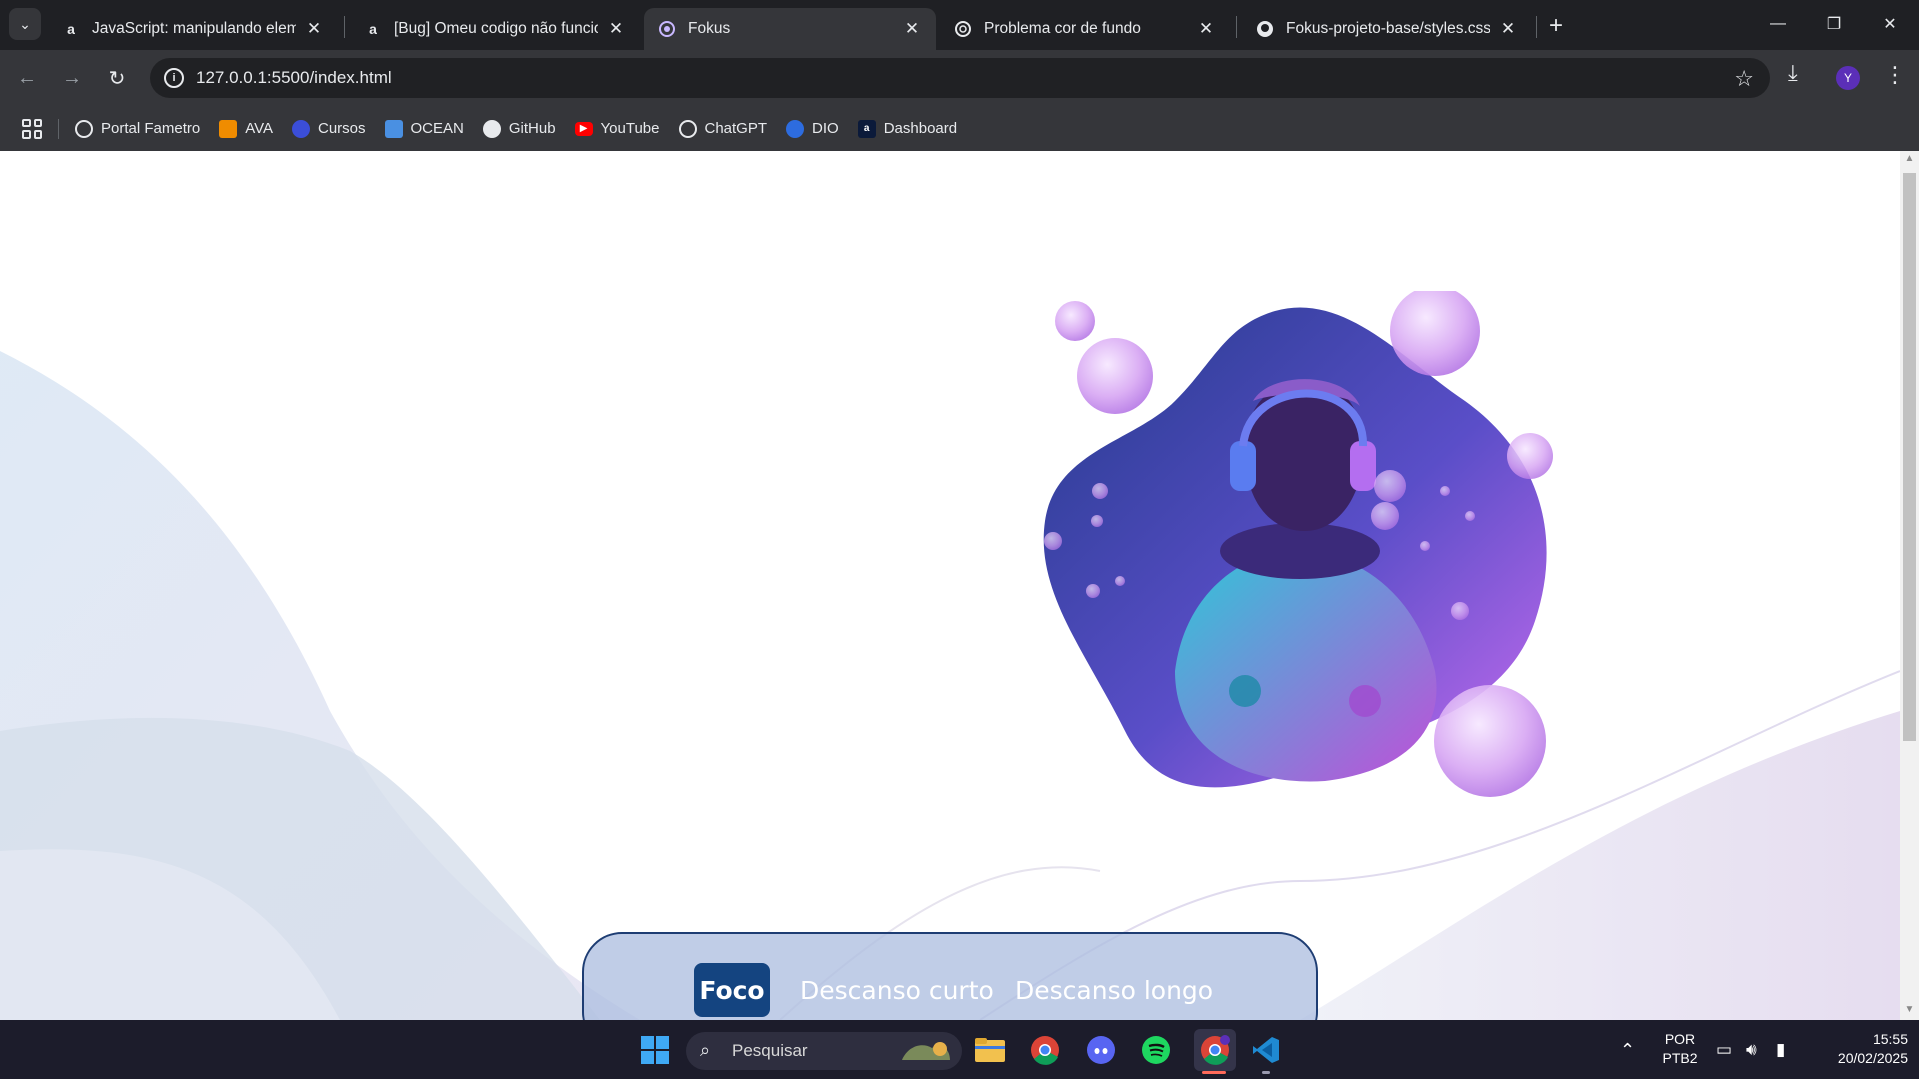 The width and height of the screenshot is (1919, 1079). I want to click on bookmark-portal-fametro: Portal Fametro, so click(138, 128).